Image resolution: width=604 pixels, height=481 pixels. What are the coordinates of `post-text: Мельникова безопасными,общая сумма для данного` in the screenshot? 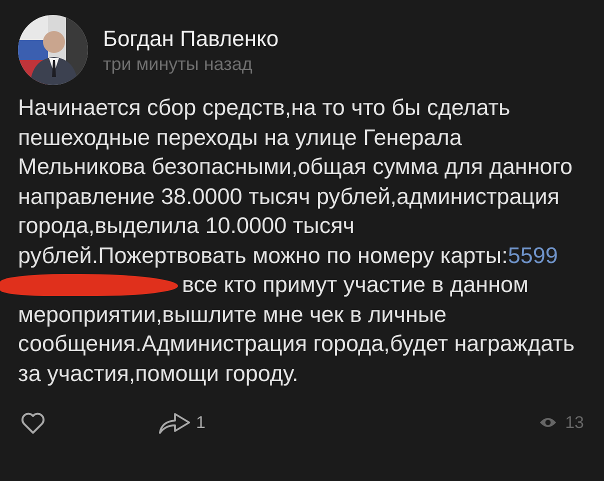 It's located at (295, 167).